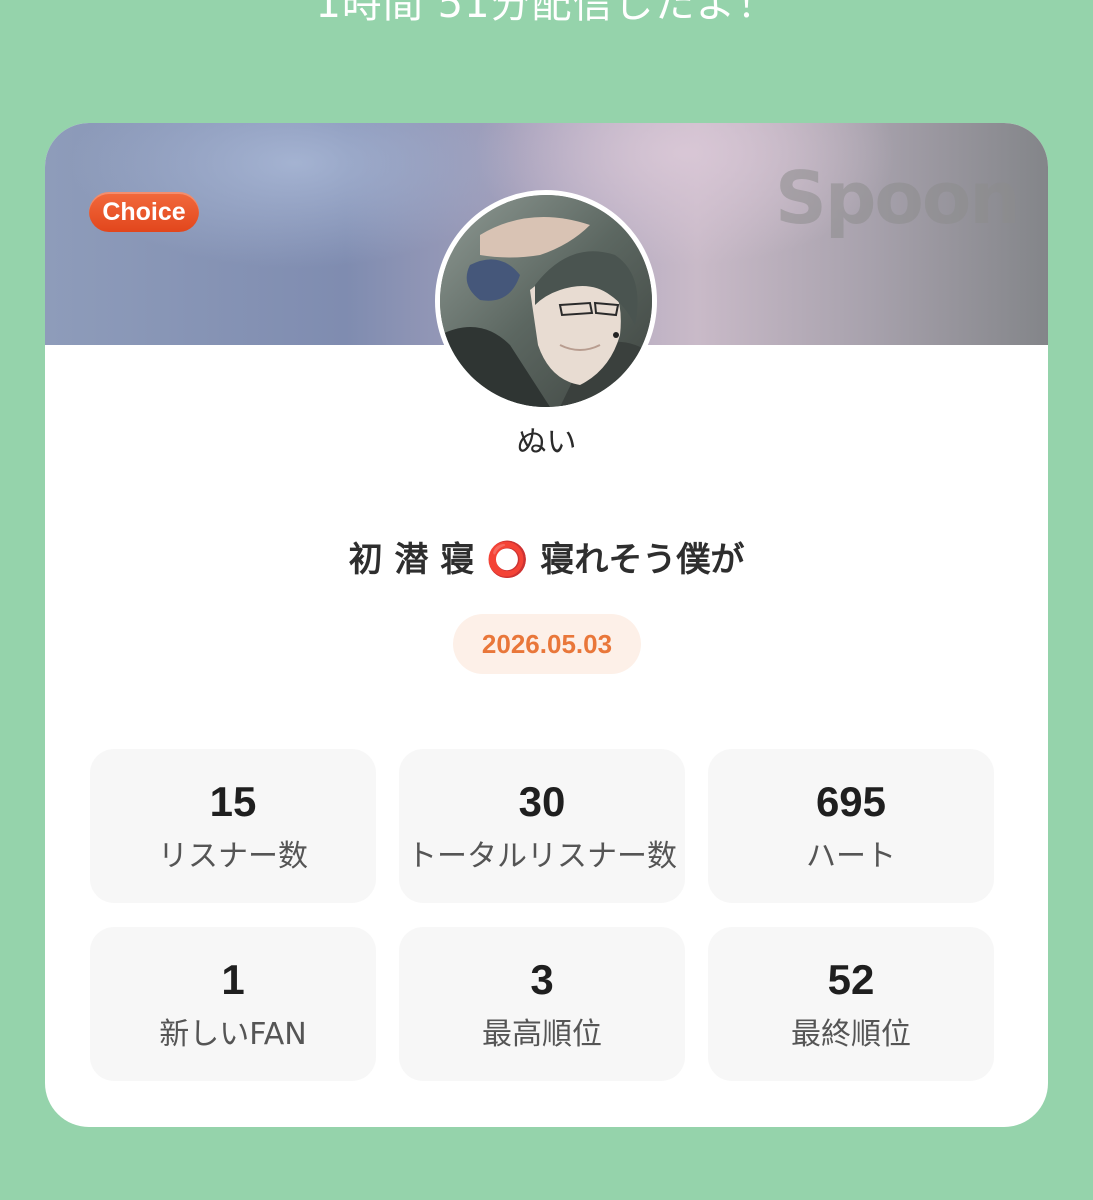 This screenshot has width=1093, height=1200. What do you see at coordinates (233, 1034) in the screenshot?
I see `stat-label: 新しいFAN` at bounding box center [233, 1034].